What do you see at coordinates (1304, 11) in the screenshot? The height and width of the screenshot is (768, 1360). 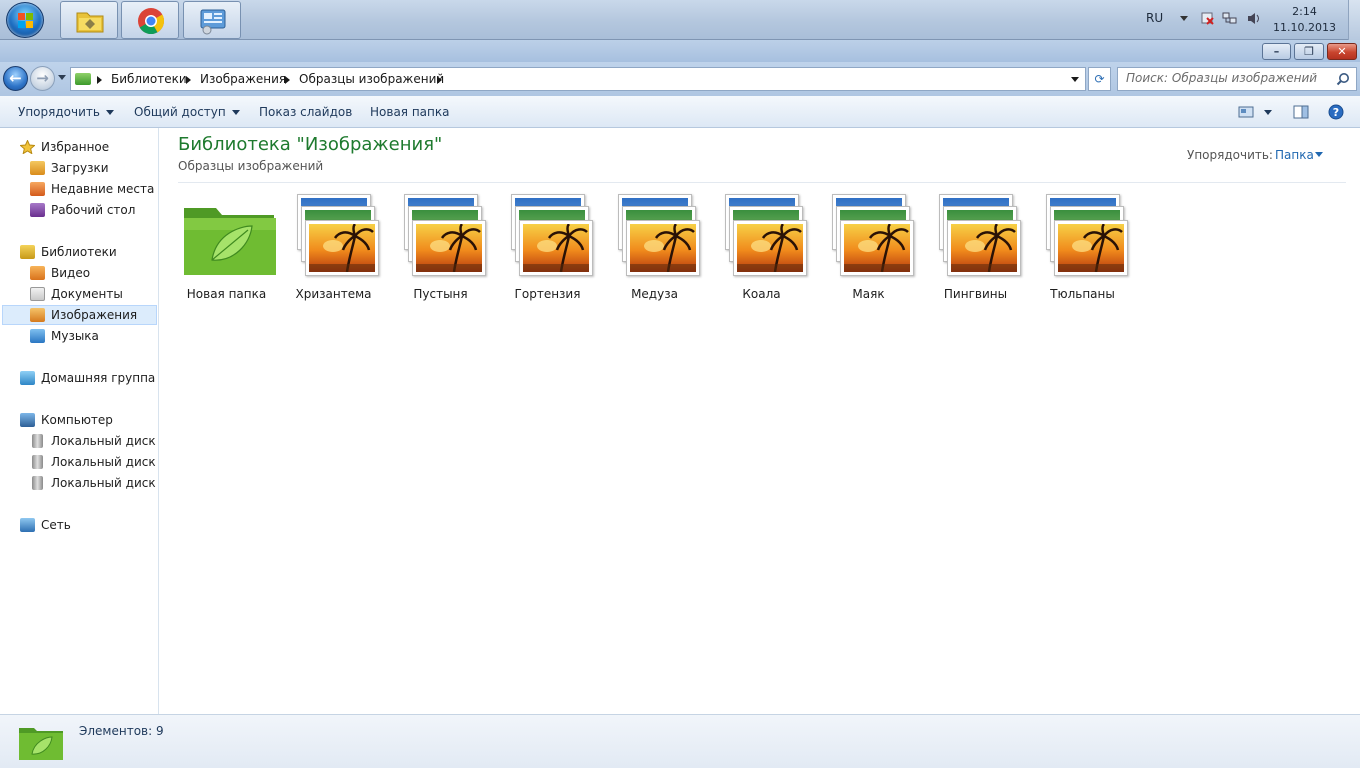 I see `clock-time: 2:14` at bounding box center [1304, 11].